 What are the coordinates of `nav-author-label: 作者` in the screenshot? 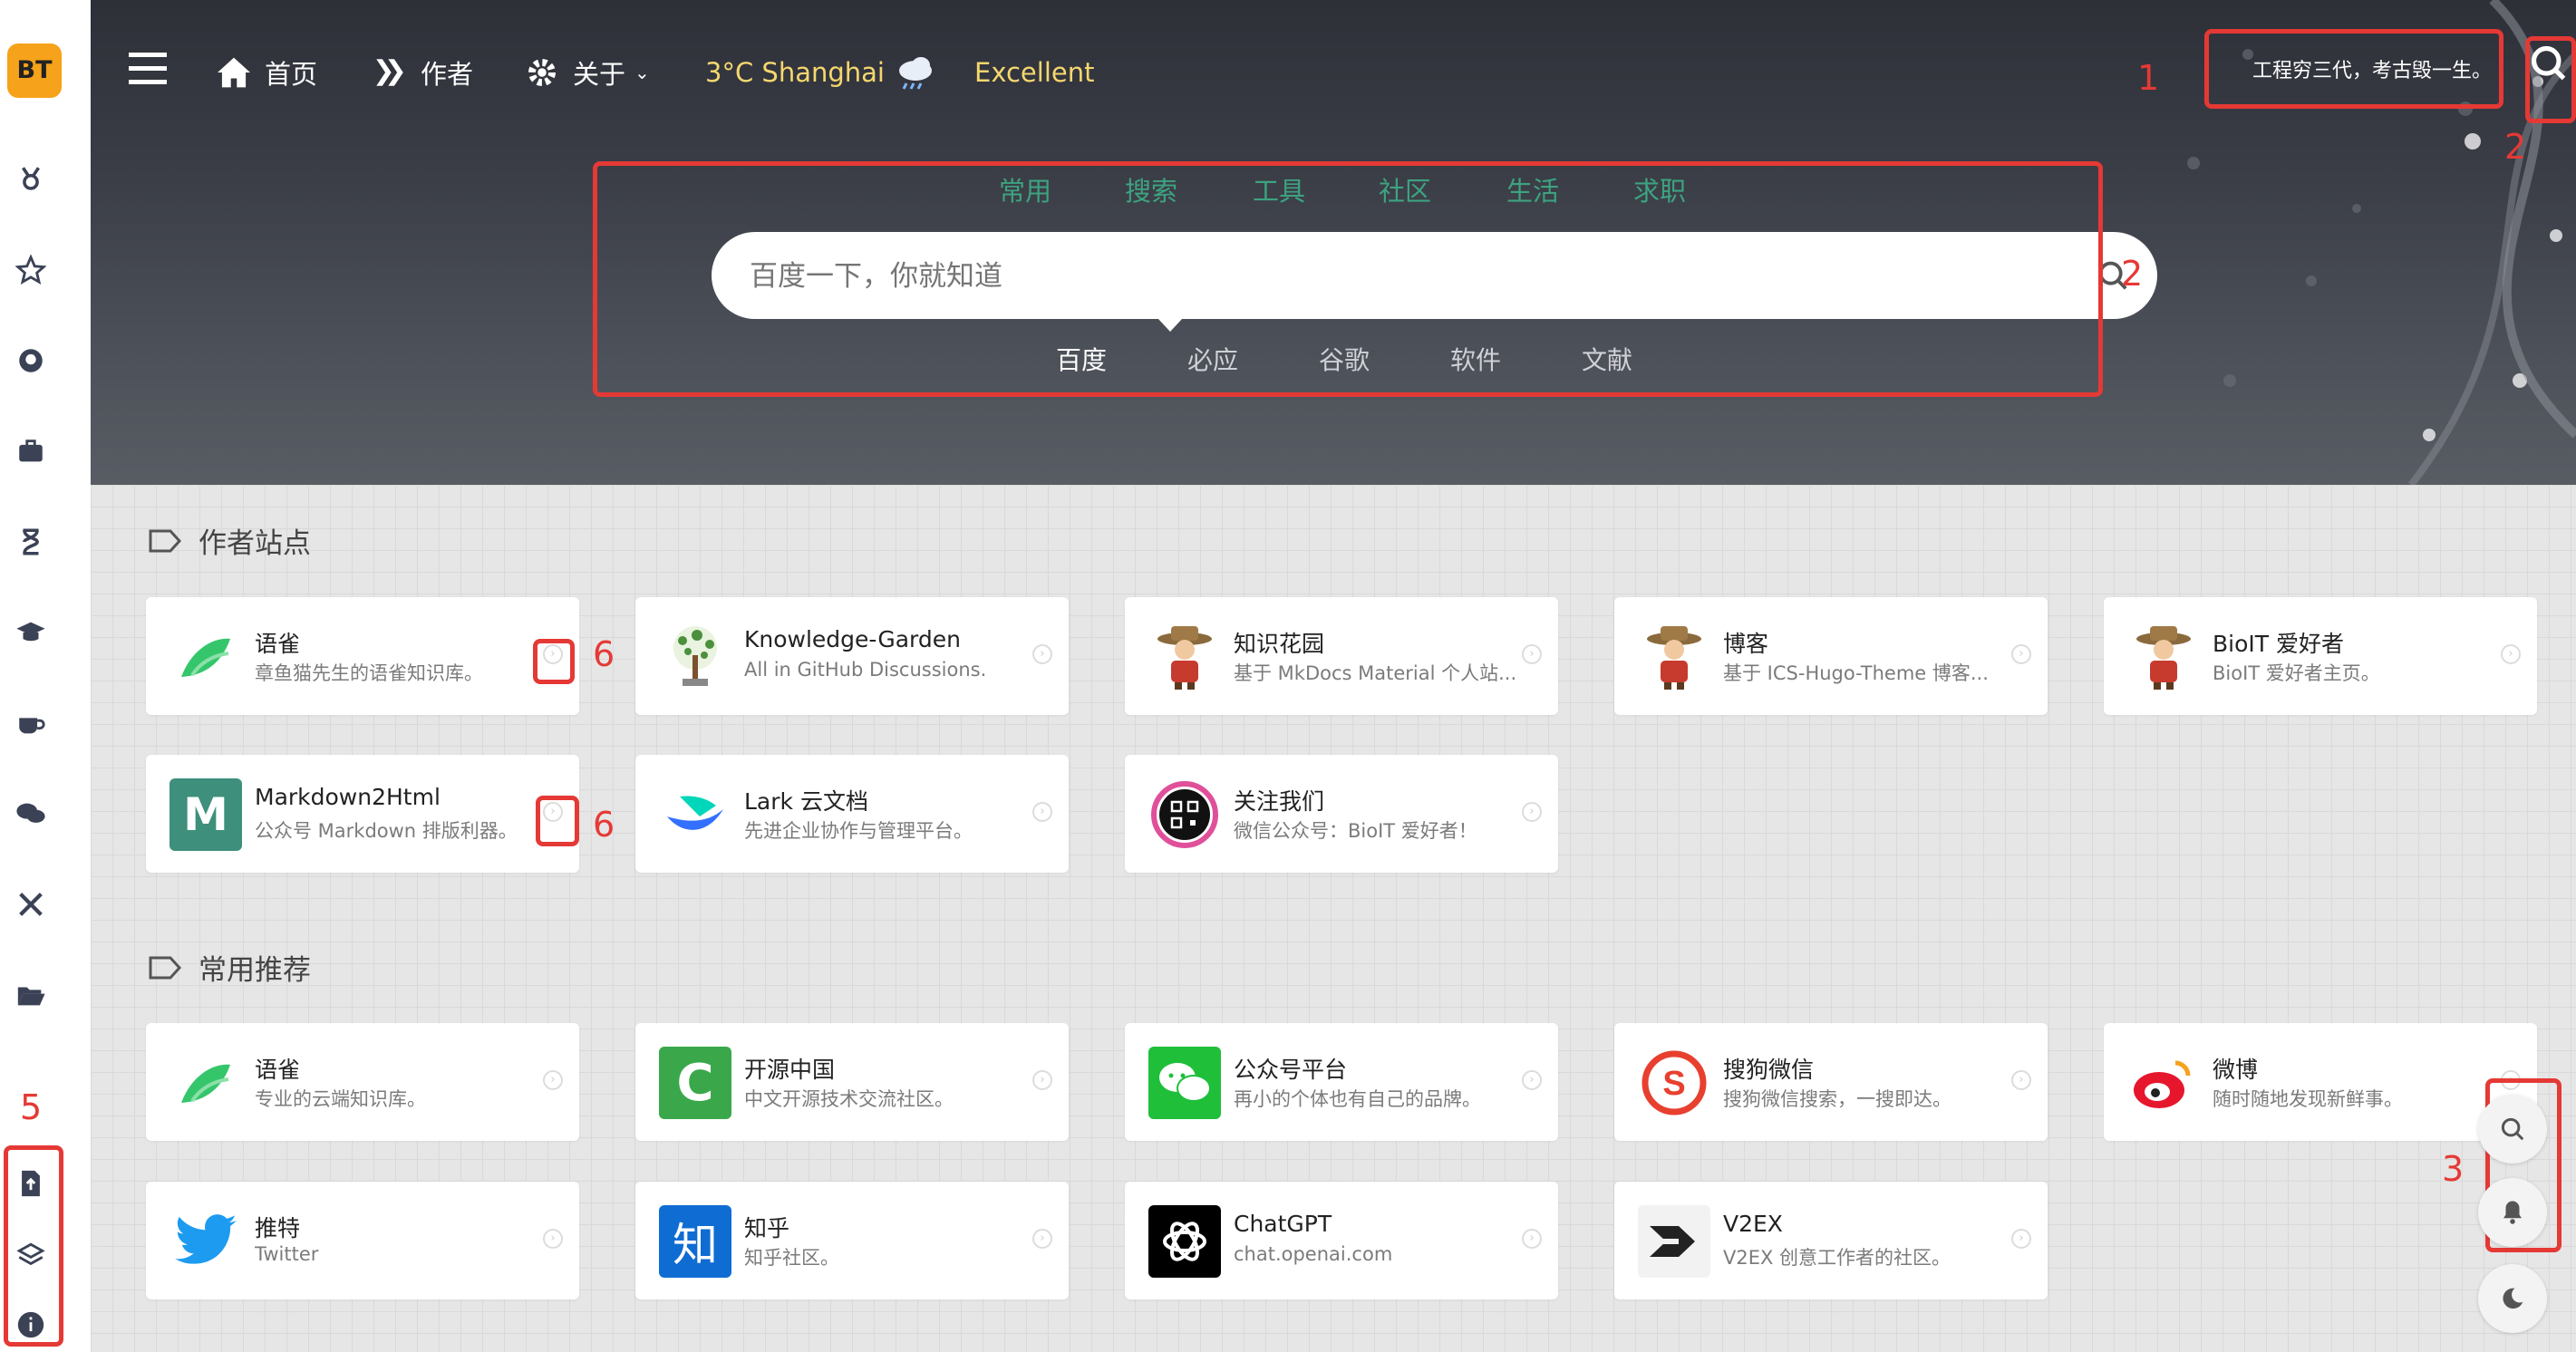 It's located at (447, 74).